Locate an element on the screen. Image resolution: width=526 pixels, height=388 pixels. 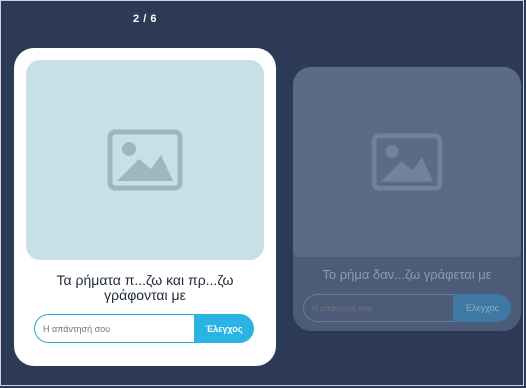
question-prompt-next: Το ρήμα δαν...ζω γράφεται με is located at coordinates (407, 274).